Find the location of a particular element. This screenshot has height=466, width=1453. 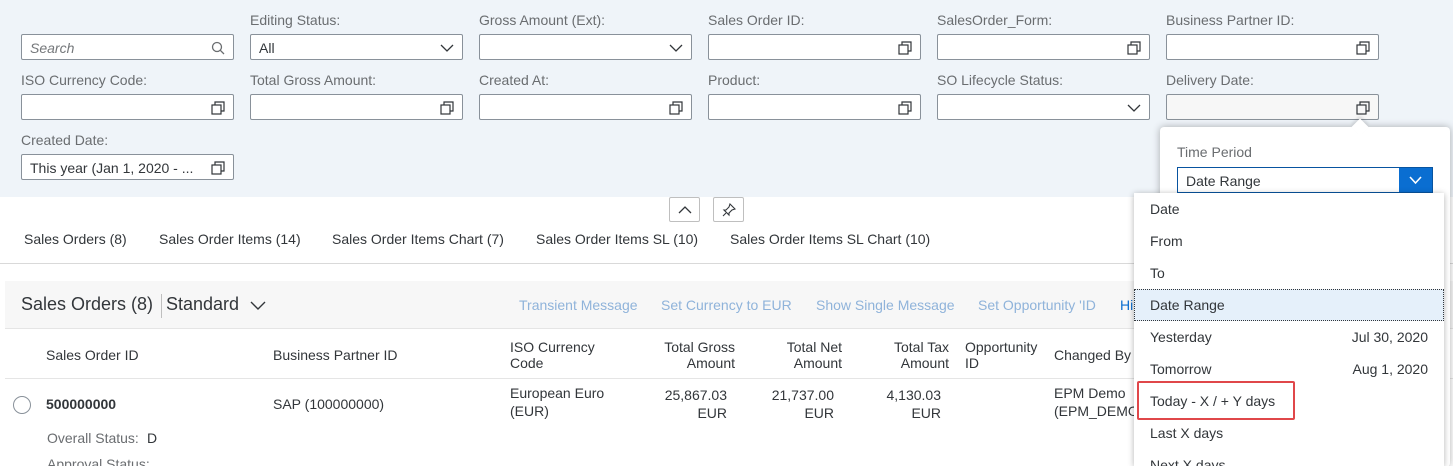

total-gross-label: Total Gross Amount: is located at coordinates (313, 80).